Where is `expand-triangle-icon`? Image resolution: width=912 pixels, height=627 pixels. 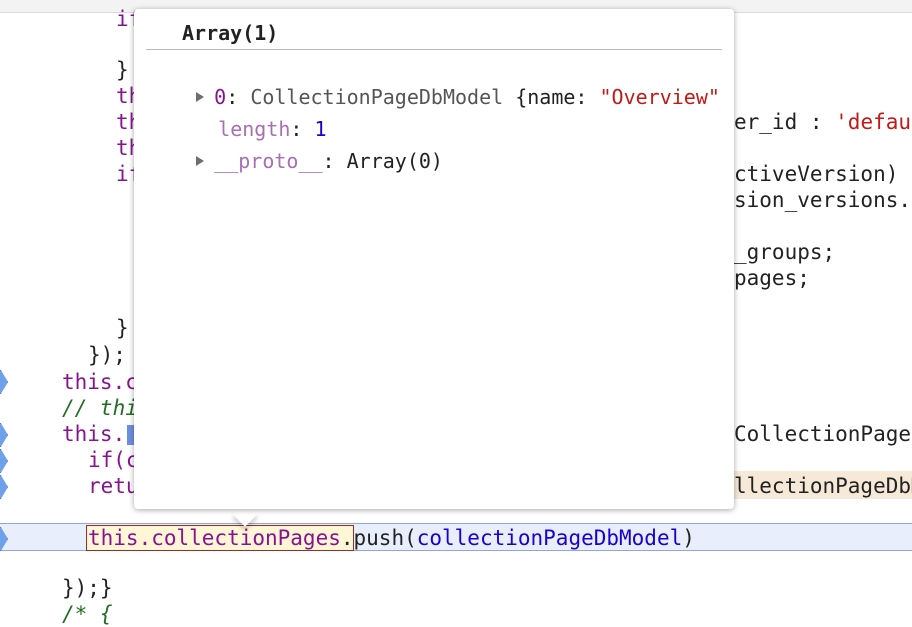 expand-triangle-icon is located at coordinates (200, 160).